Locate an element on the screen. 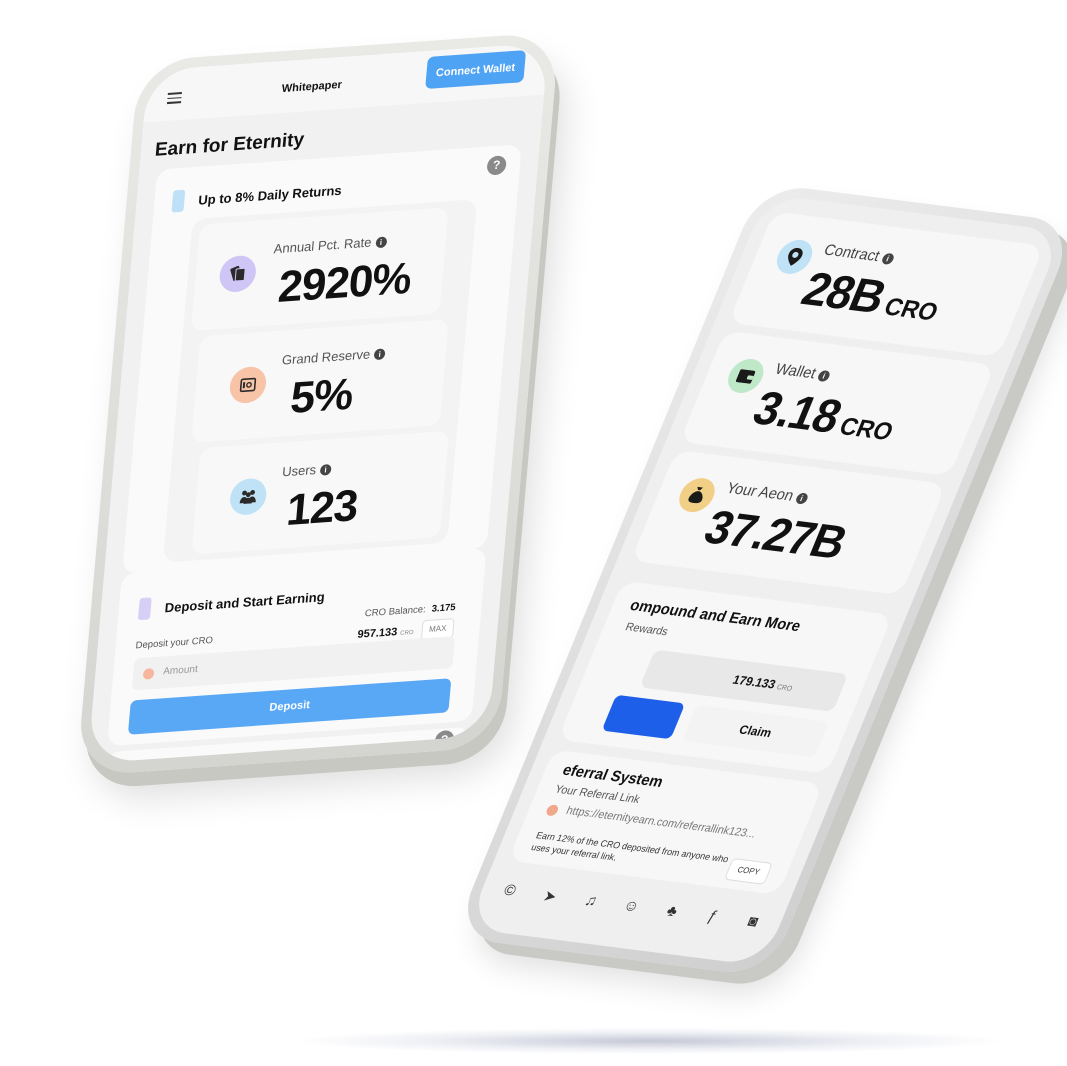 The image size is (1067, 1066). rewards-label: Rewards is located at coordinates (646, 630).